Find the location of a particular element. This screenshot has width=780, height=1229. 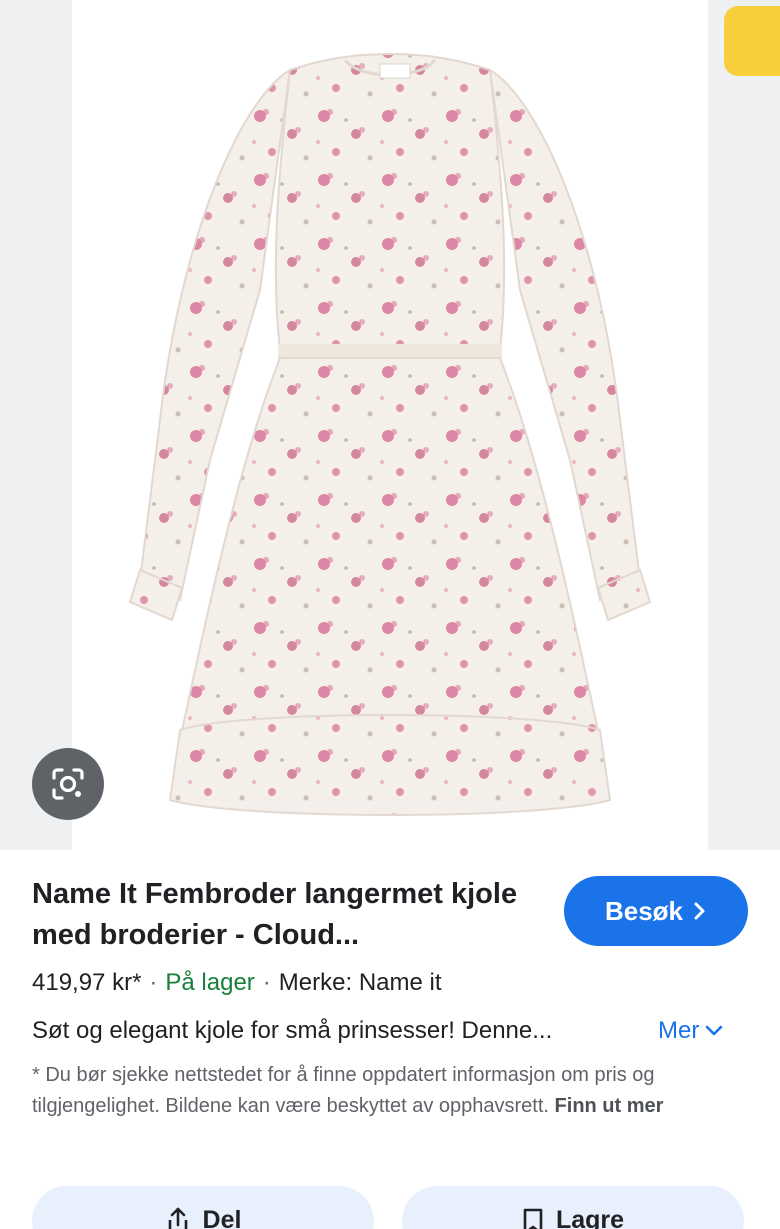

lens-search-icon is located at coordinates (68, 784).